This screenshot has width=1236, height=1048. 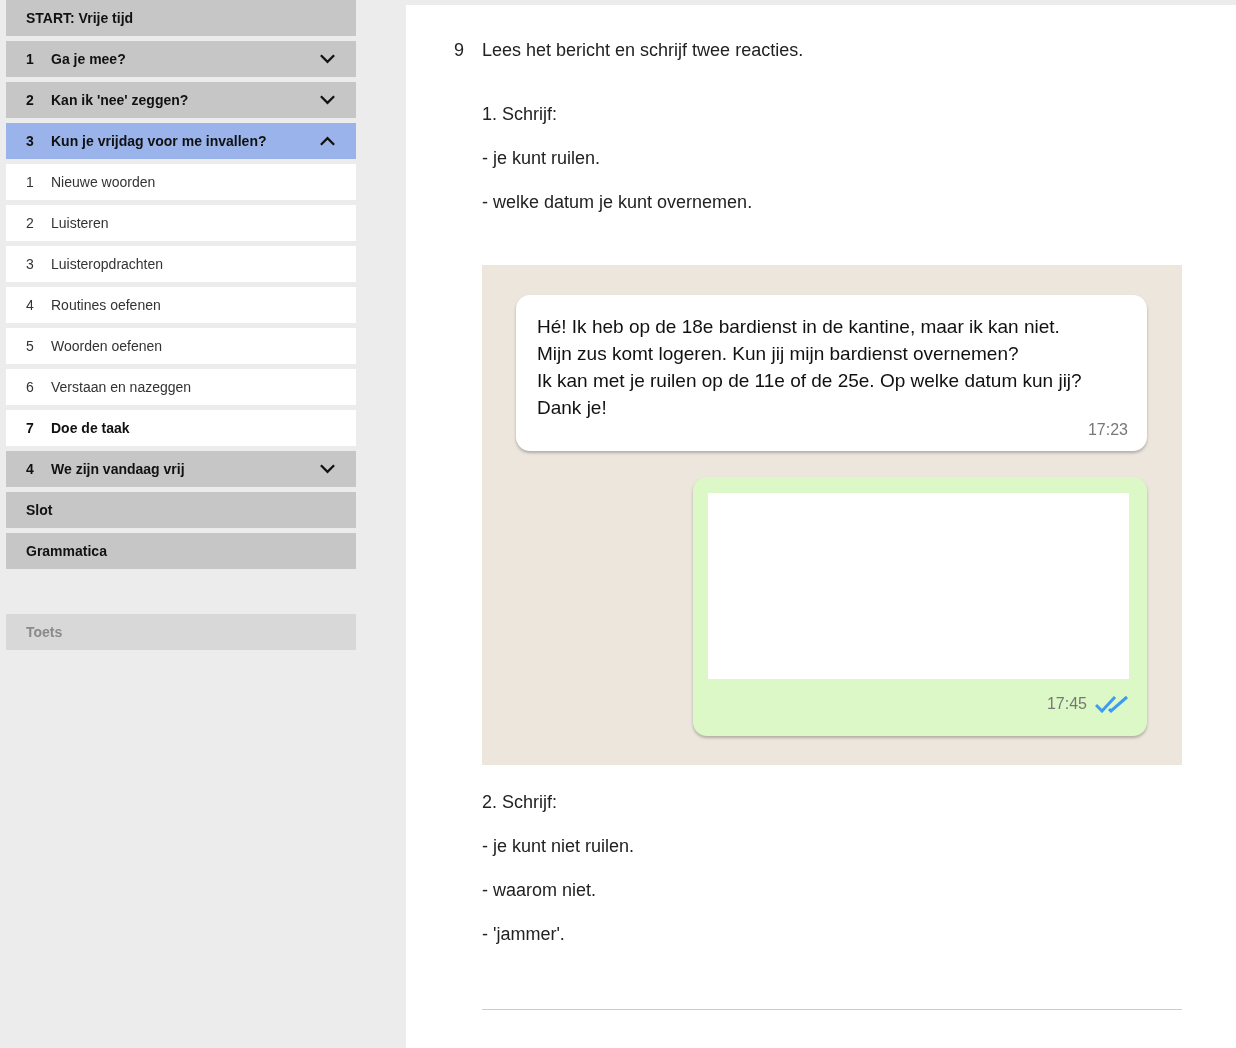 What do you see at coordinates (540, 890) in the screenshot?
I see `bullet-text: - waarom niet.` at bounding box center [540, 890].